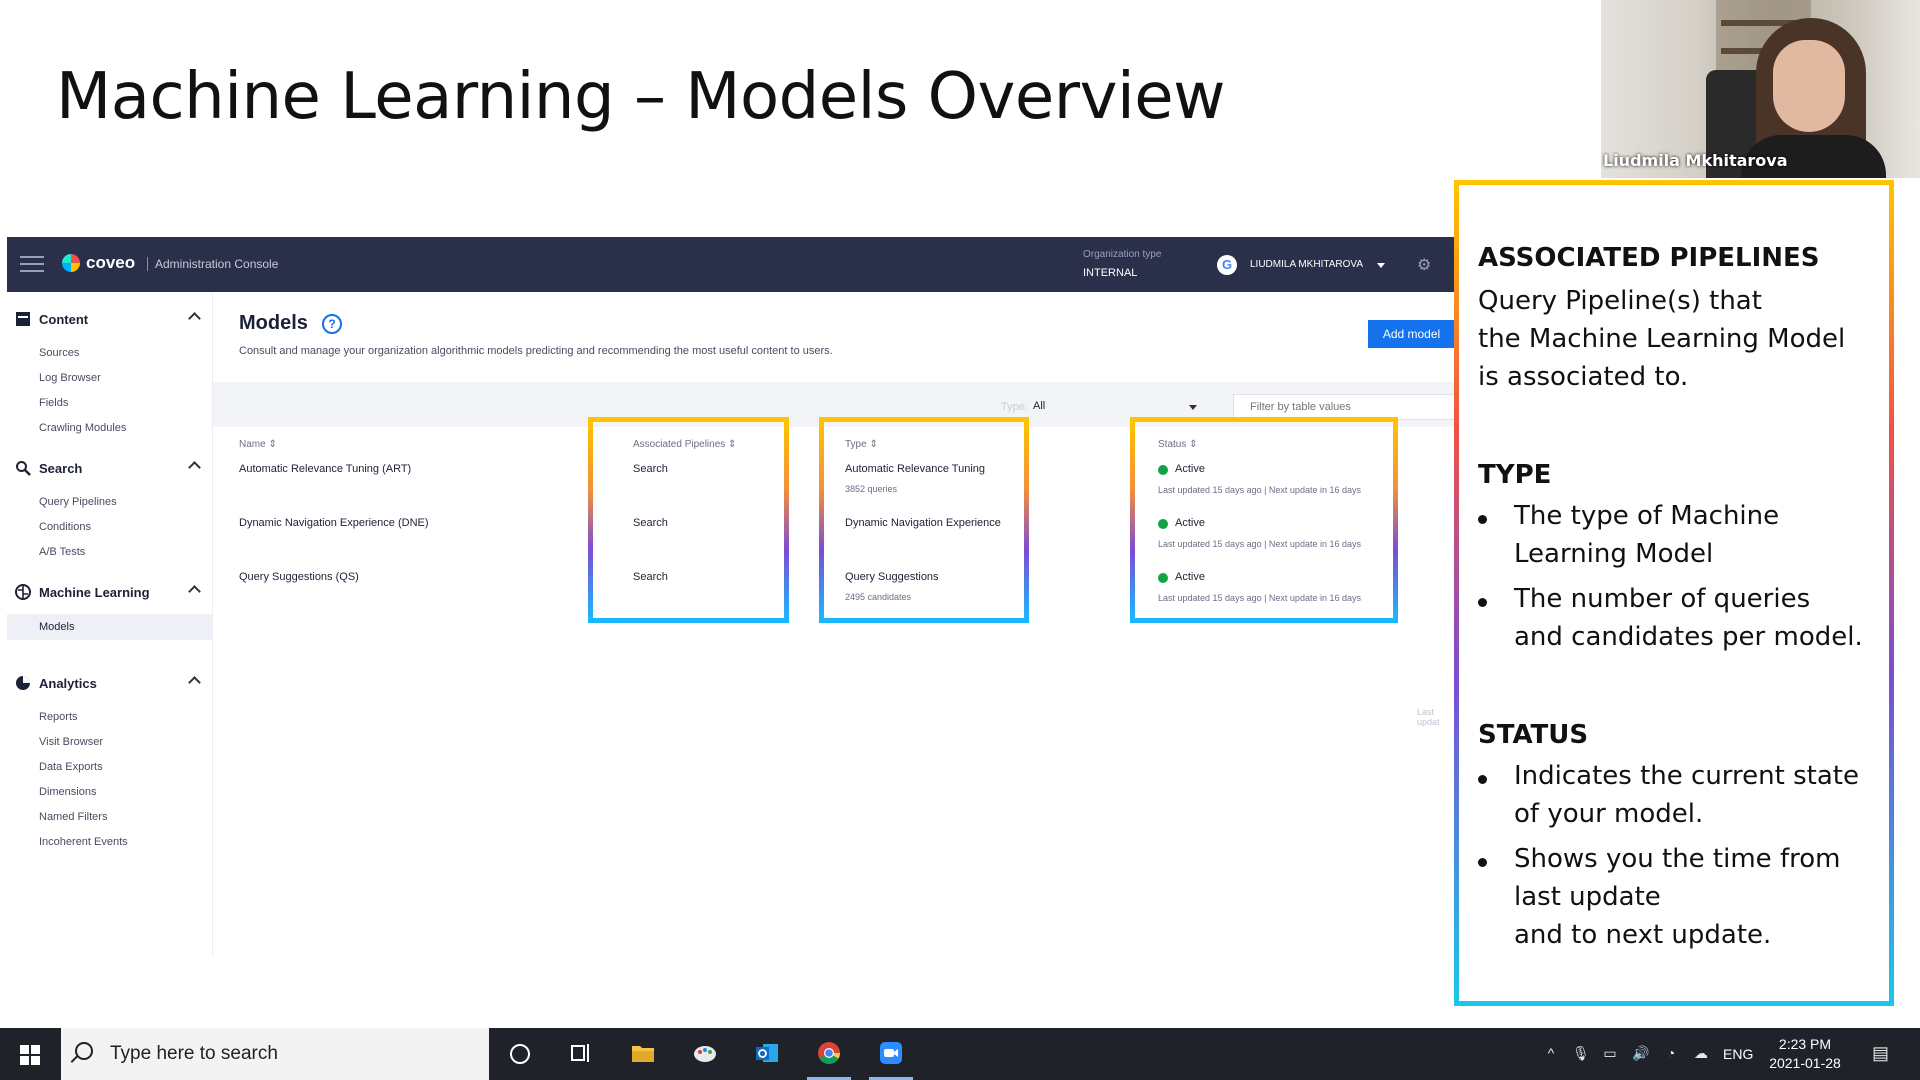 The height and width of the screenshot is (1080, 1920). Describe the element at coordinates (1738, 1056) in the screenshot. I see `language-indicator: ENG` at that location.